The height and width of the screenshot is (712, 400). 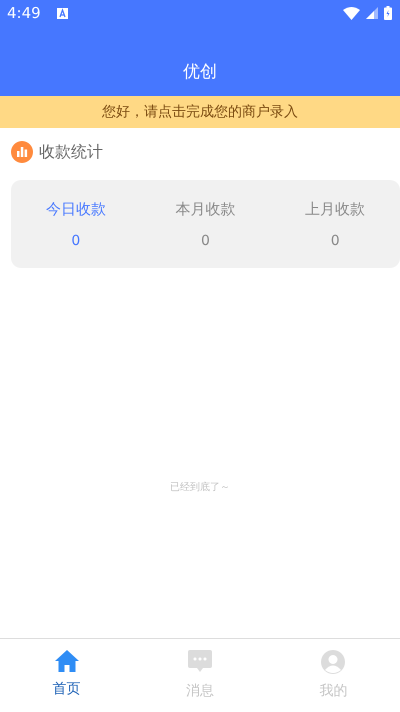 What do you see at coordinates (66, 661) in the screenshot?
I see `home-icon` at bounding box center [66, 661].